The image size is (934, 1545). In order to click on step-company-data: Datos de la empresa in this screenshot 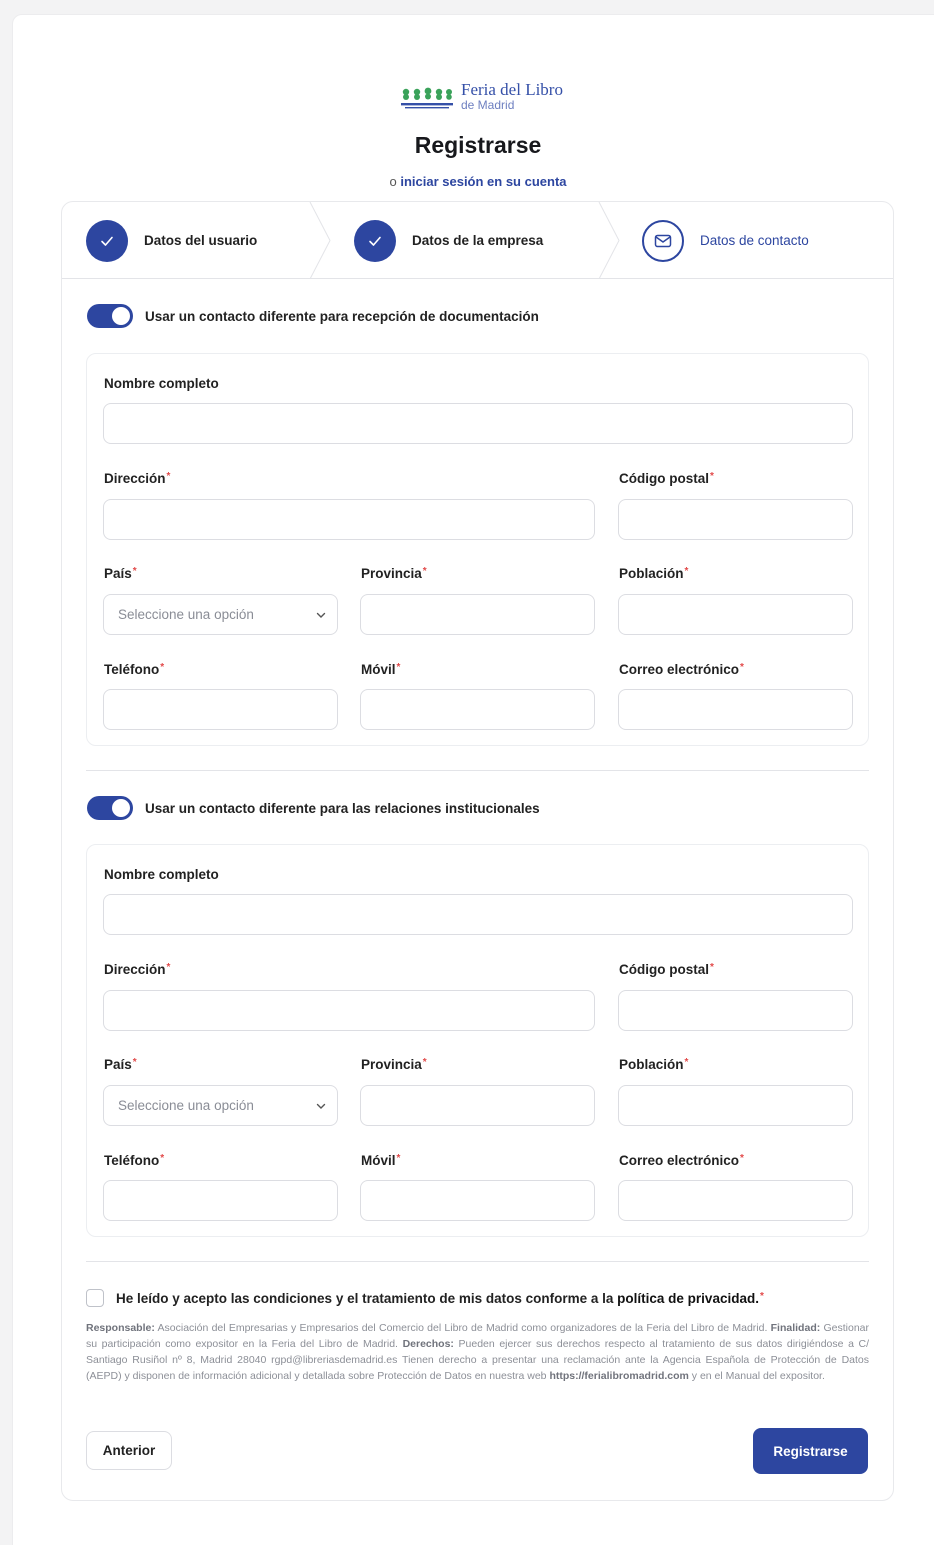, I will do `click(448, 240)`.